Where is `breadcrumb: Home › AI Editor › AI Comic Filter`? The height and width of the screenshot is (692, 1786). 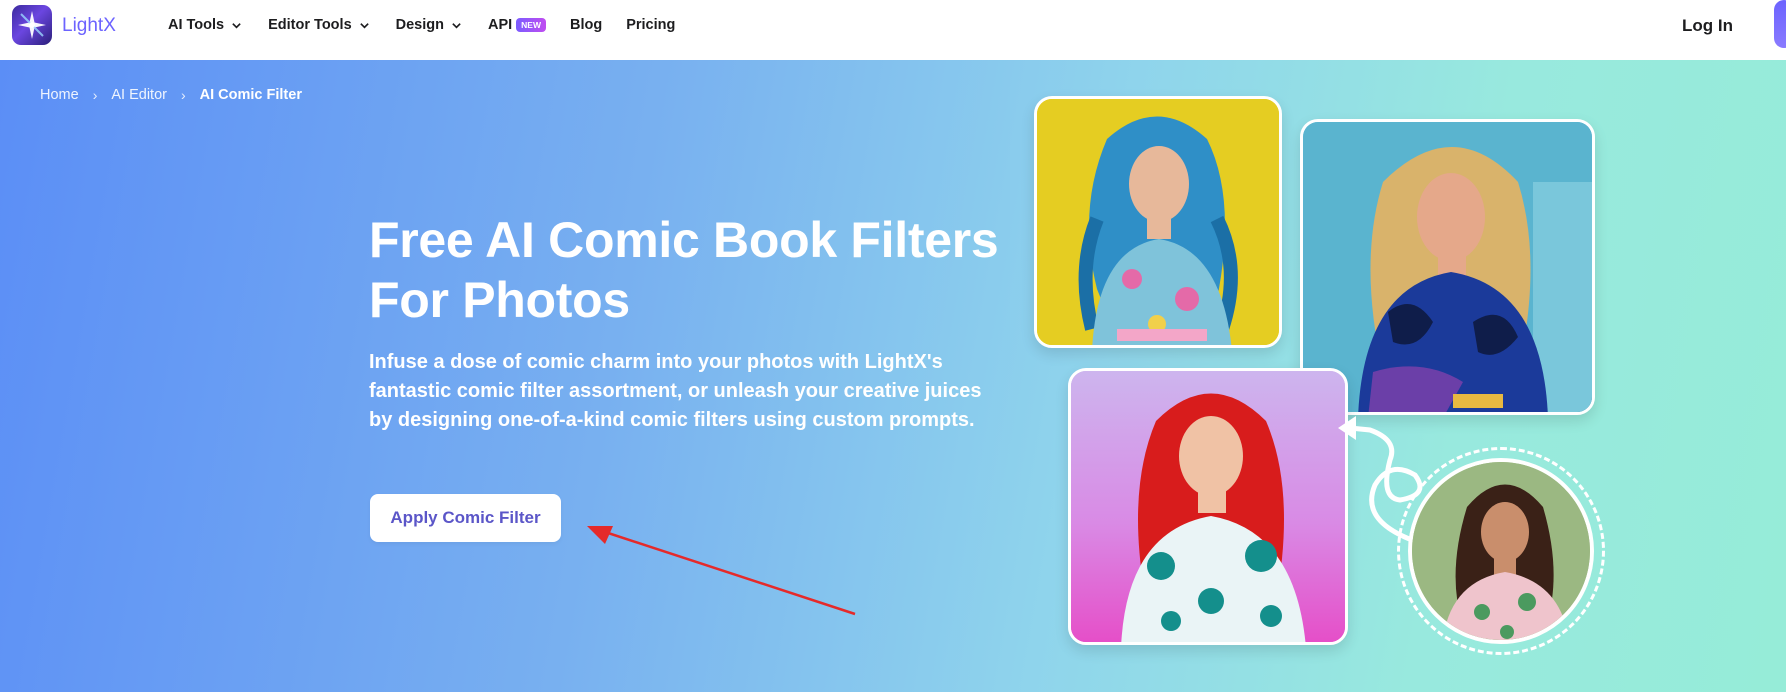 breadcrumb: Home › AI Editor › AI Comic Filter is located at coordinates (171, 95).